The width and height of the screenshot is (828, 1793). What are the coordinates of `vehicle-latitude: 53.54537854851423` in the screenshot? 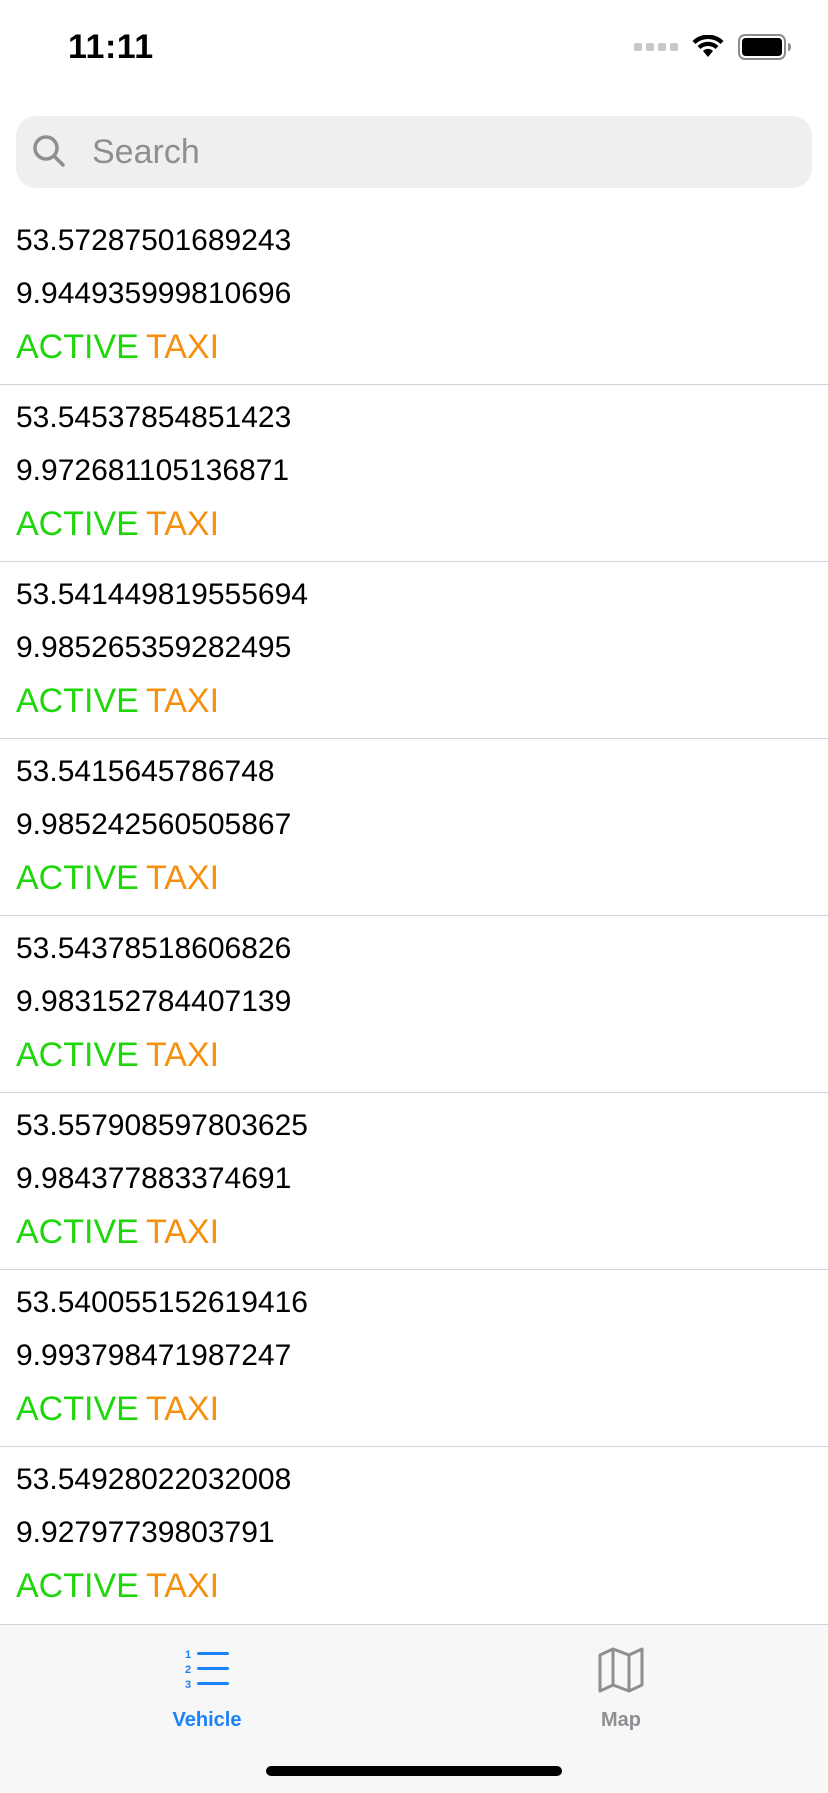 It's located at (154, 417).